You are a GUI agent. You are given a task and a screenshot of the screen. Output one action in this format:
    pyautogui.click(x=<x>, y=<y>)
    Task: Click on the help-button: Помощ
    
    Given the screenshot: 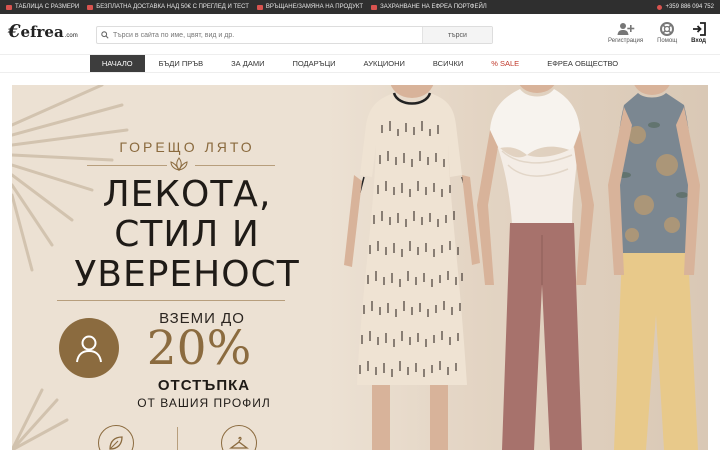 What is the action you would take?
    pyautogui.click(x=667, y=33)
    